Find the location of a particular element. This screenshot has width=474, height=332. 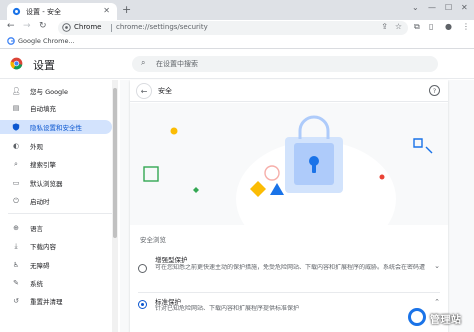

arrow-left-icon: ← is located at coordinates (144, 91).